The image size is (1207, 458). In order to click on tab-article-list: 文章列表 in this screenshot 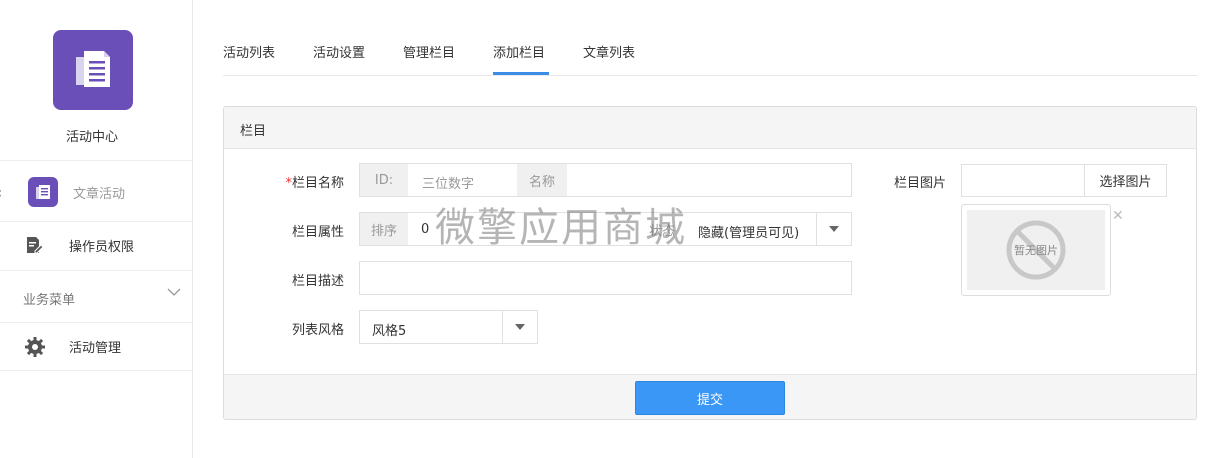, I will do `click(609, 51)`.